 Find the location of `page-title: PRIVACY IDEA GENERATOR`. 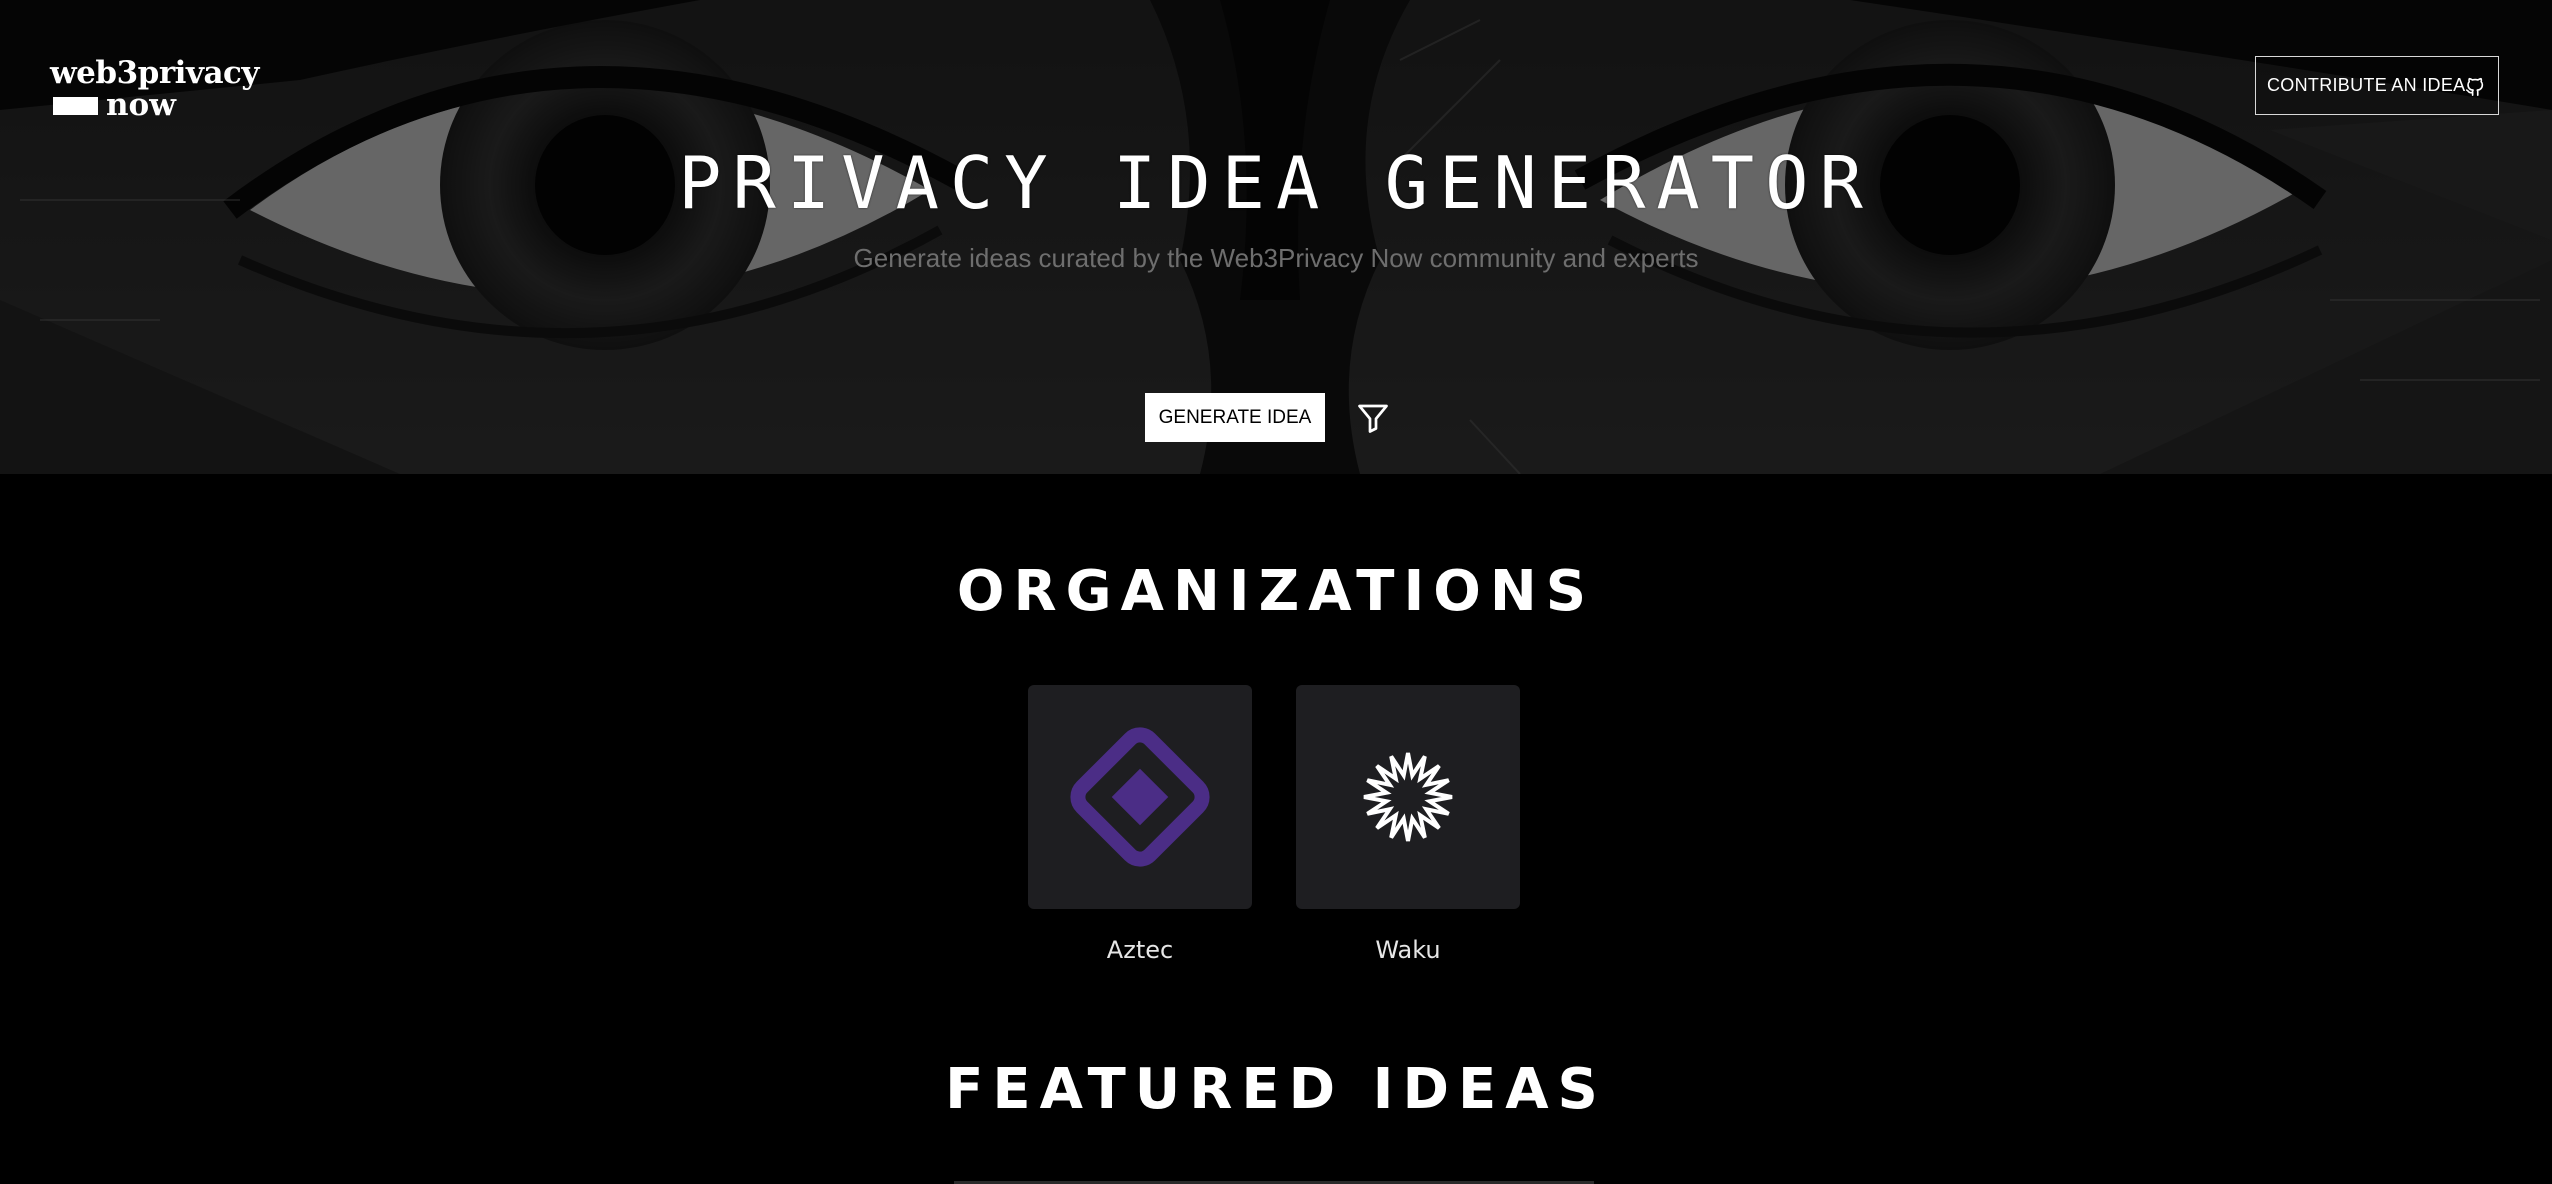

page-title: PRIVACY IDEA GENERATOR is located at coordinates (1276, 183).